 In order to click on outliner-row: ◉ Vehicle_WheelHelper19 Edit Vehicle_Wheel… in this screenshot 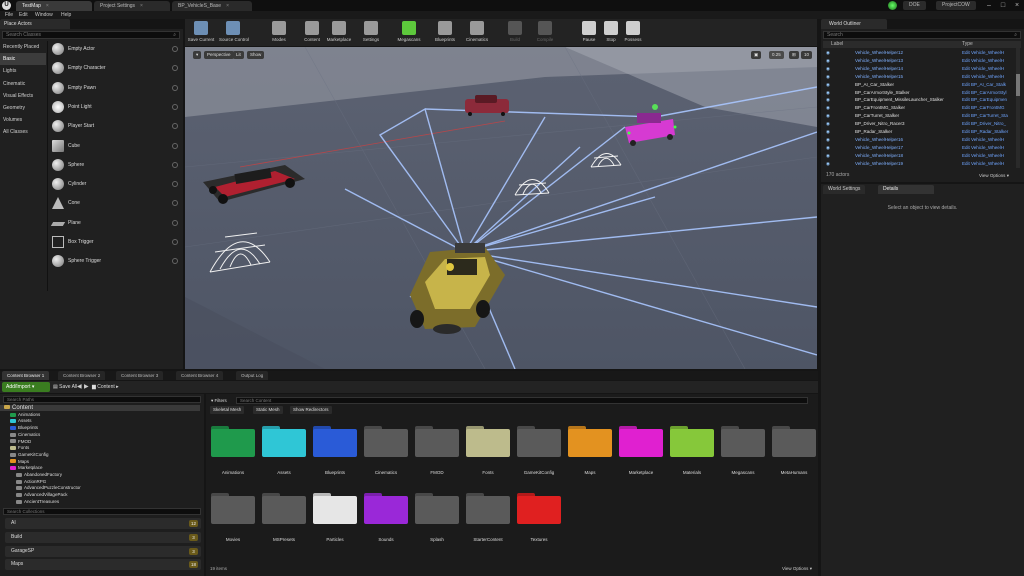, I will do `click(919, 164)`.